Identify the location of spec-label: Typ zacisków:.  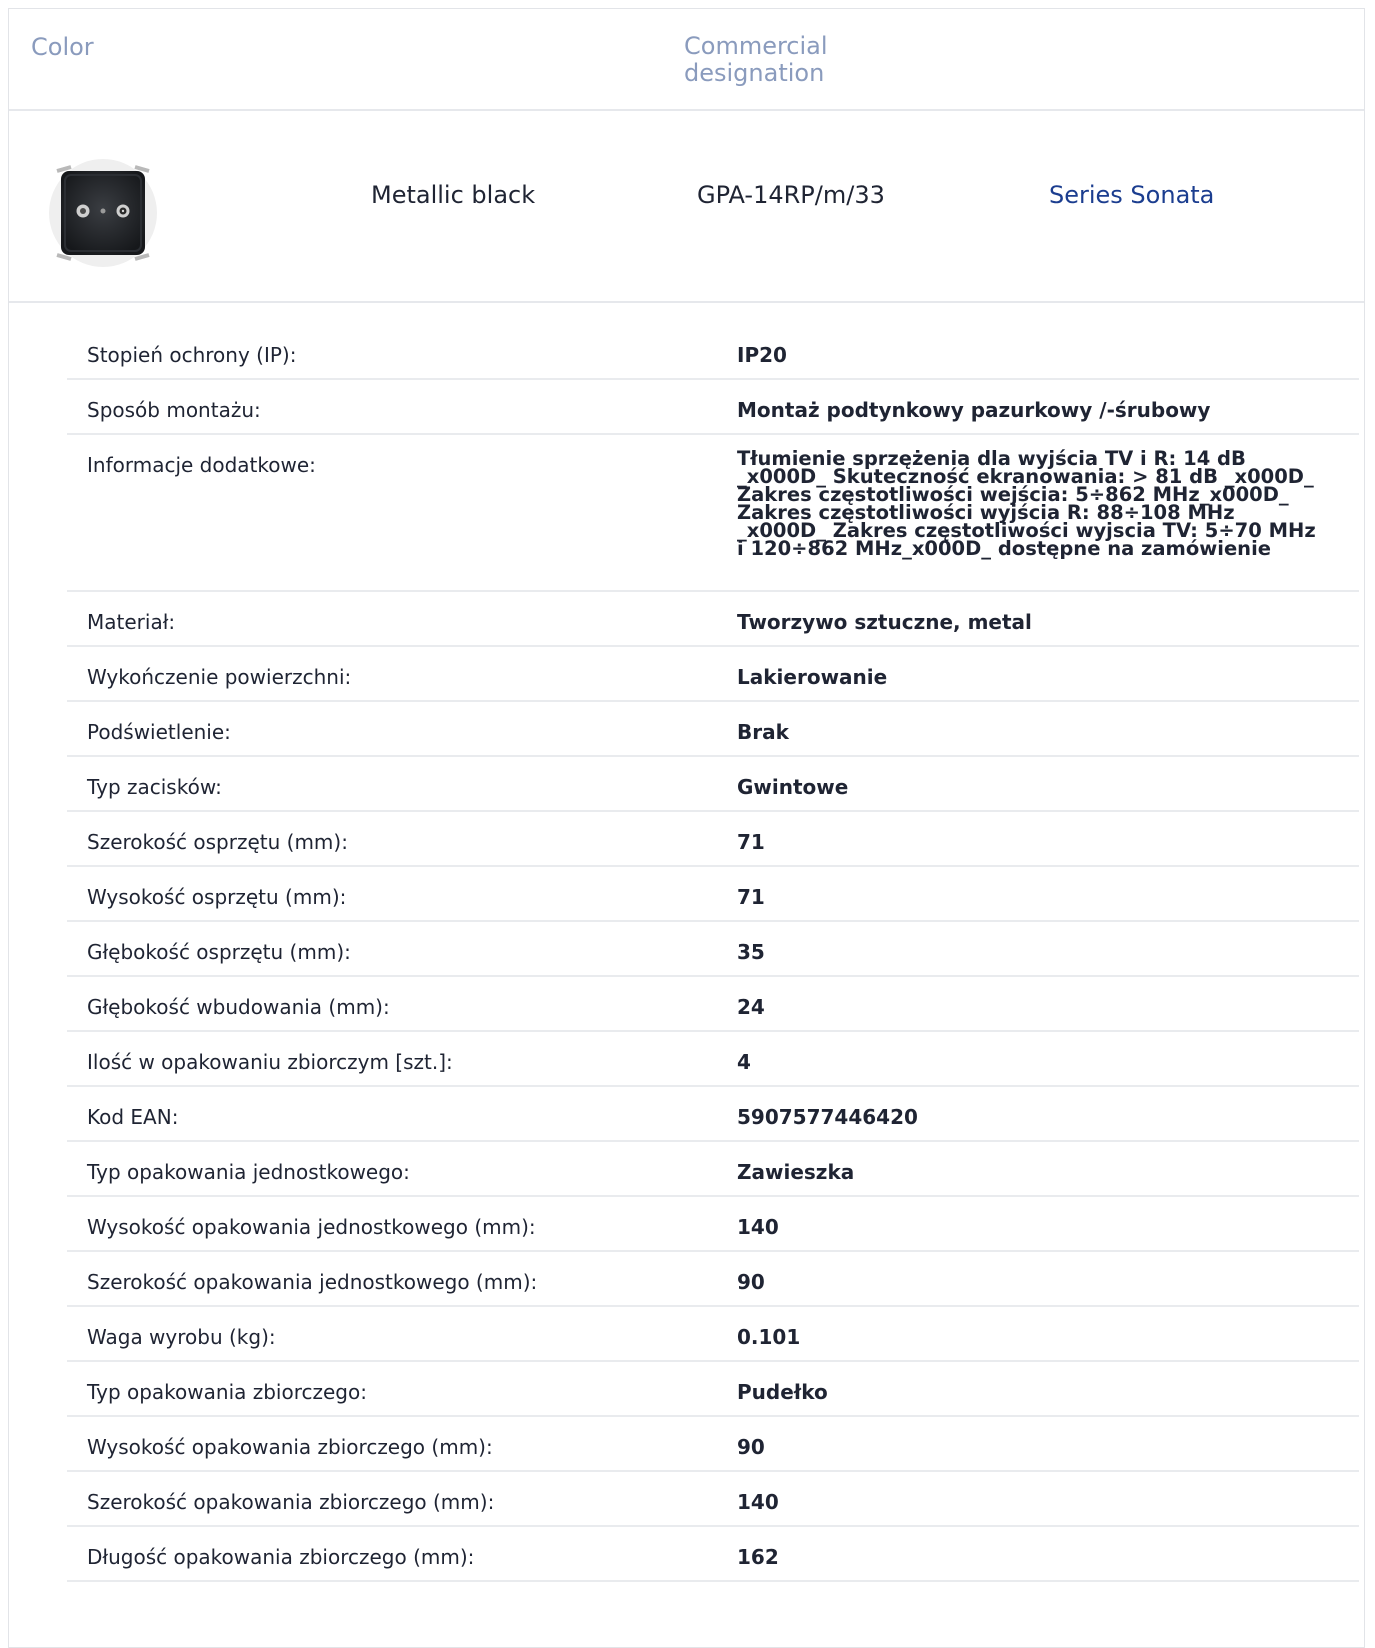
(154, 787).